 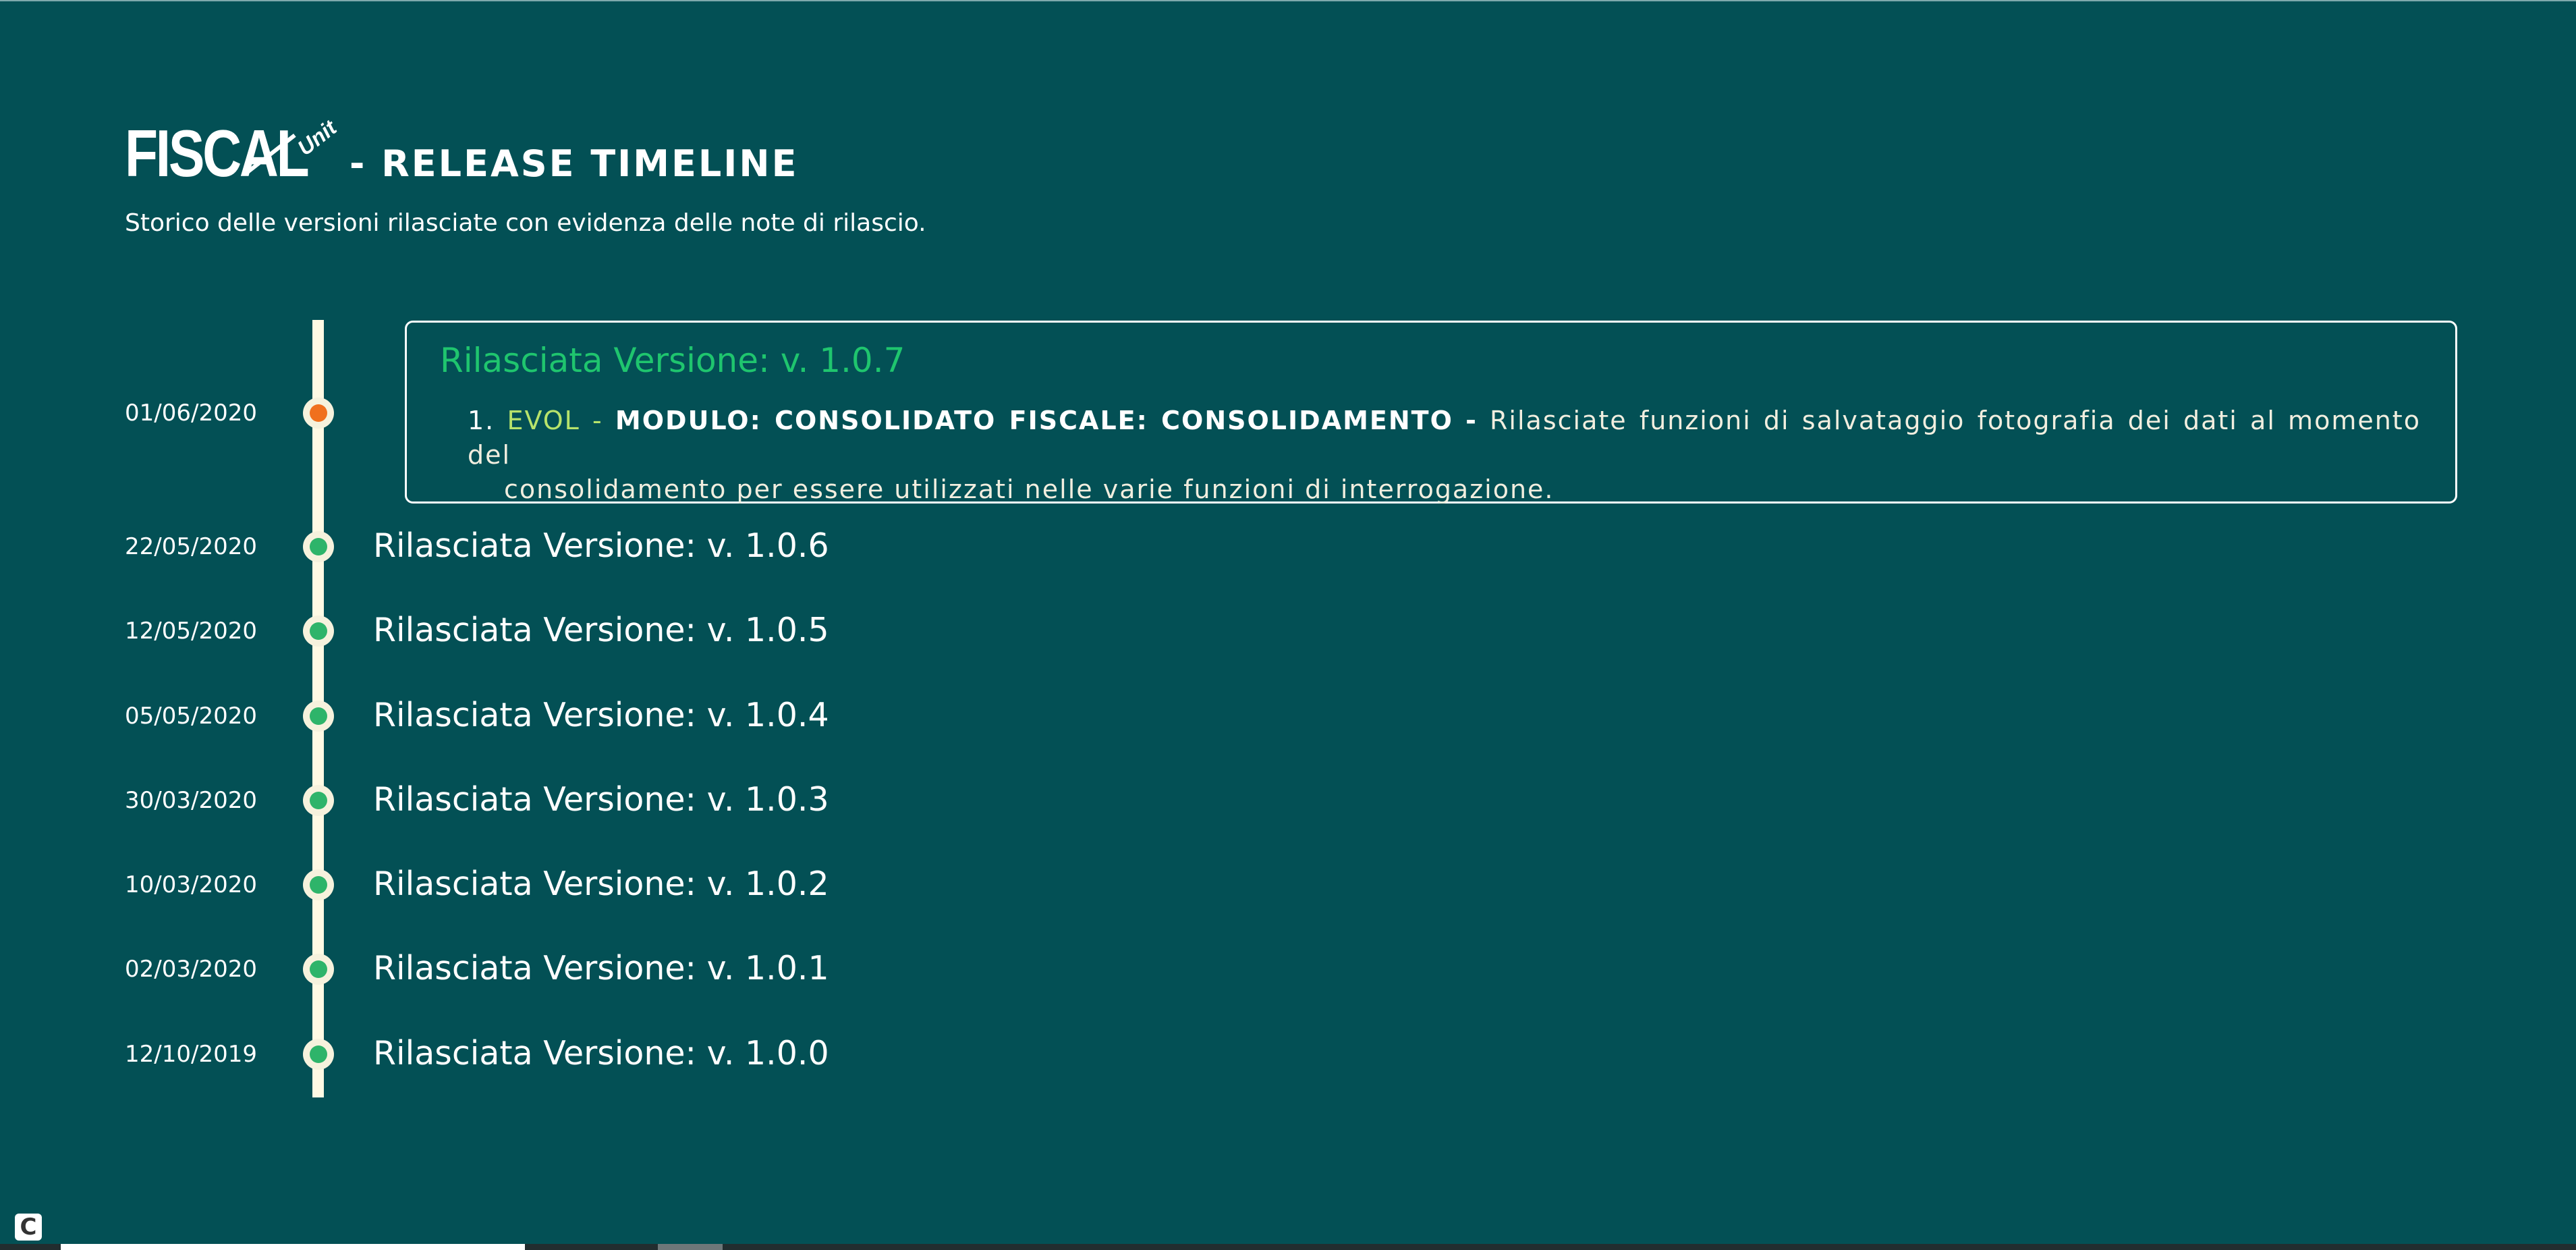 What do you see at coordinates (601, 546) in the screenshot?
I see `release-version-link: Rilasciata Versione: v. 1.0.6` at bounding box center [601, 546].